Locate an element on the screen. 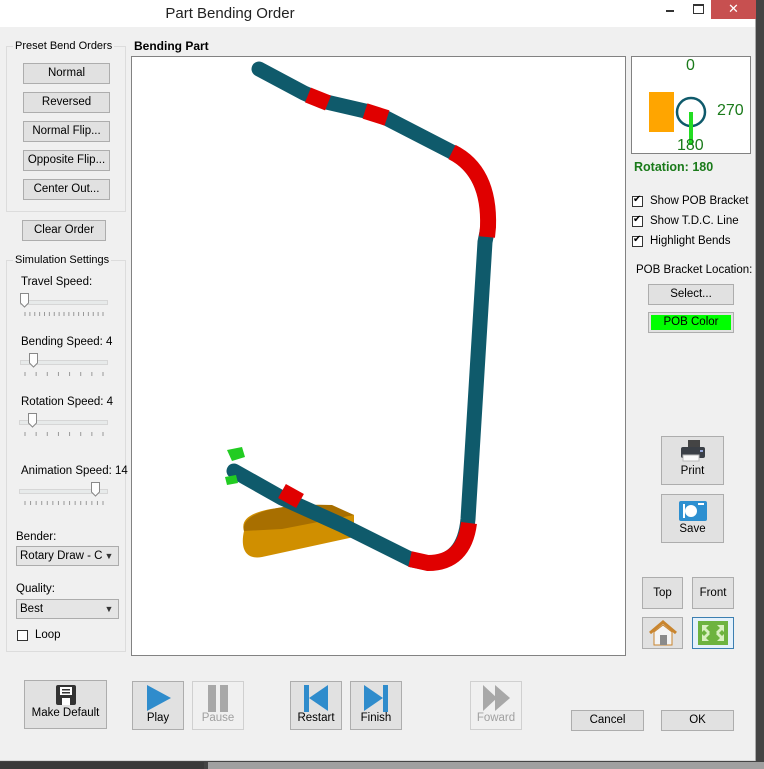 This screenshot has height=769, width=764. maximize-button is located at coordinates (698, 9).